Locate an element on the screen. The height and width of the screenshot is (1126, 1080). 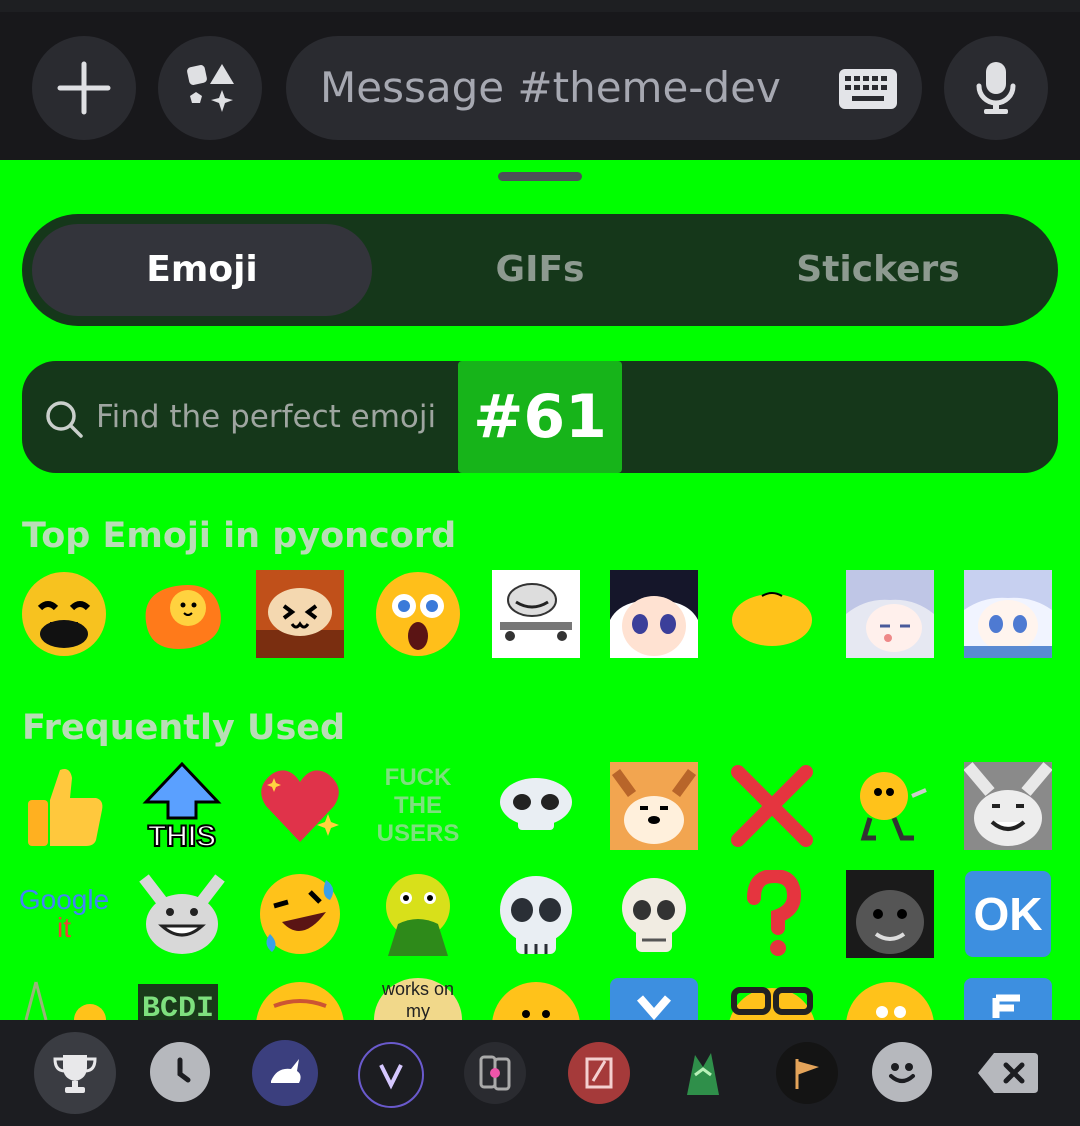
server-v-icon is located at coordinates (391, 1077).